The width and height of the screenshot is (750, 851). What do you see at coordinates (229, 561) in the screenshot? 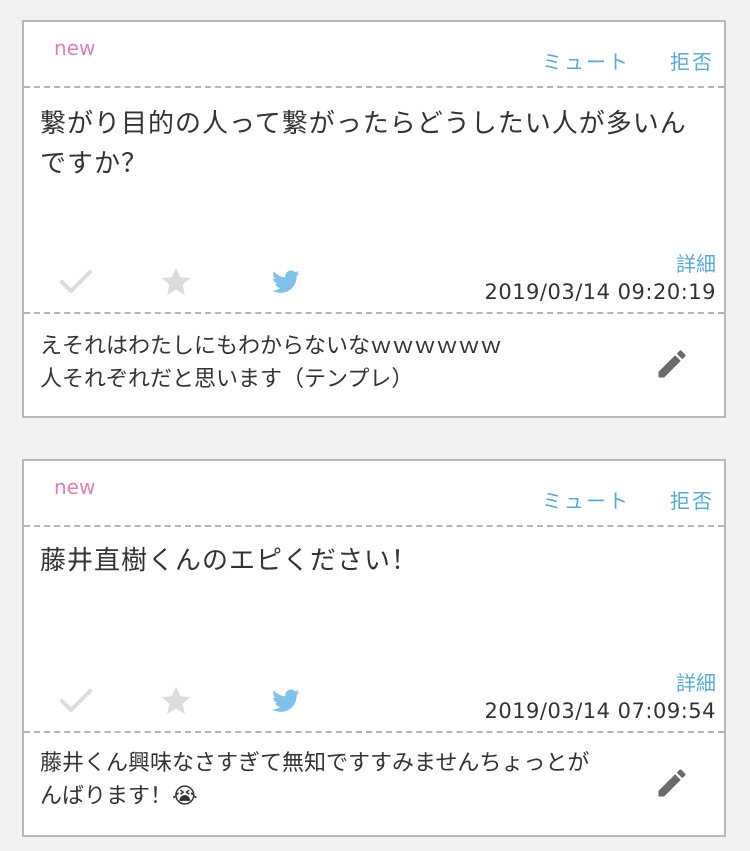
I see `question-text: 藤井直樹くんのエピください！` at bounding box center [229, 561].